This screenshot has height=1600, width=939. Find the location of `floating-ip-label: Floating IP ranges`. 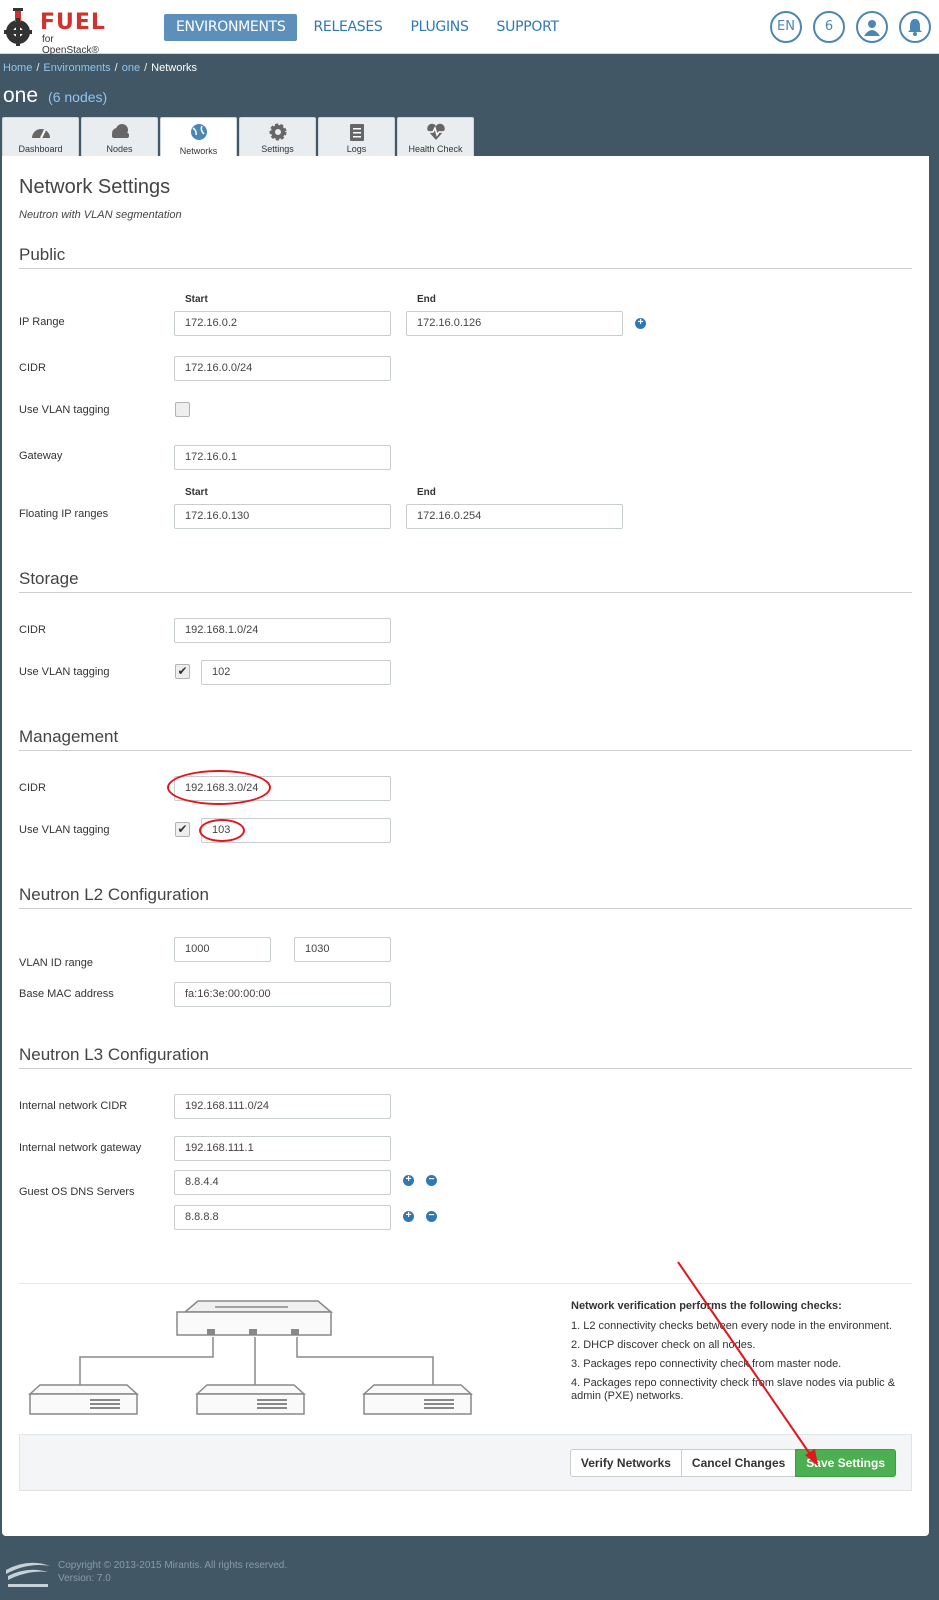

floating-ip-label: Floating IP ranges is located at coordinates (64, 514).